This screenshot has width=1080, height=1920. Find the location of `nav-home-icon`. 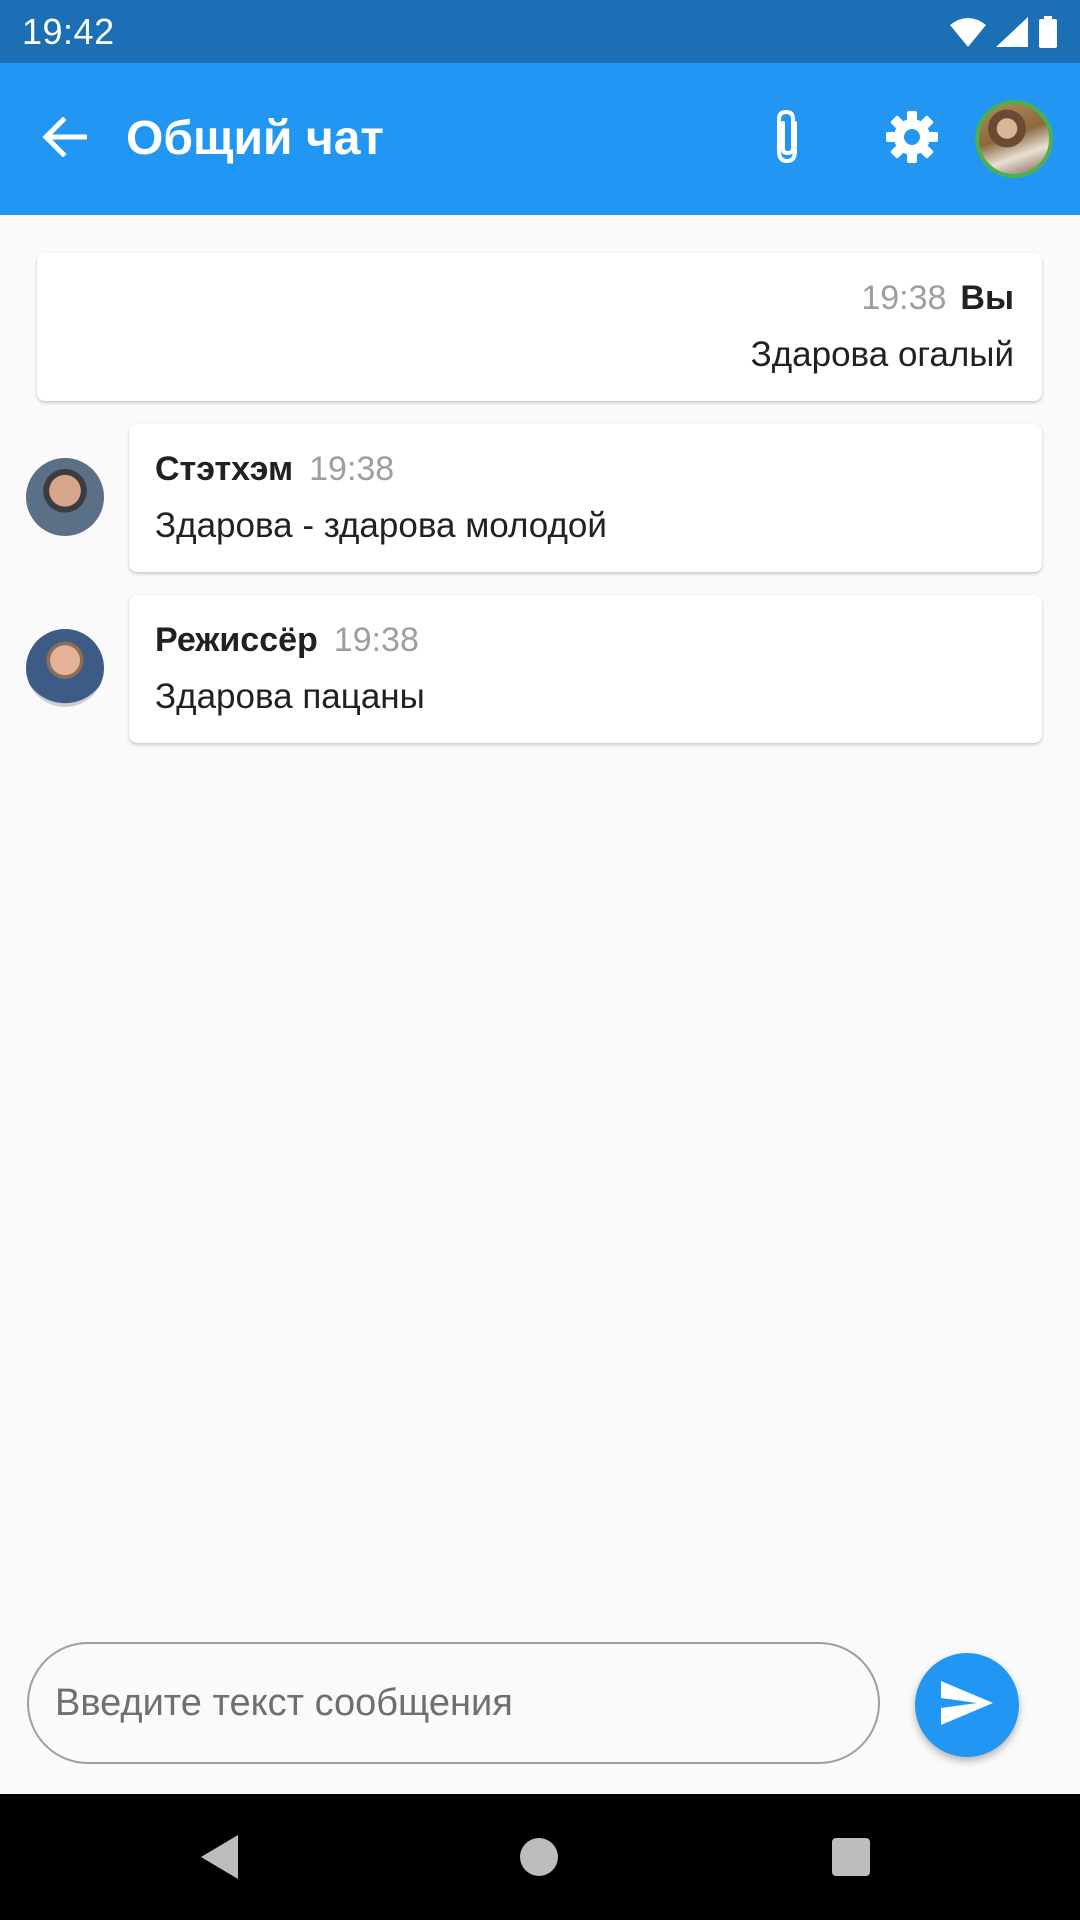

nav-home-icon is located at coordinates (539, 1857).